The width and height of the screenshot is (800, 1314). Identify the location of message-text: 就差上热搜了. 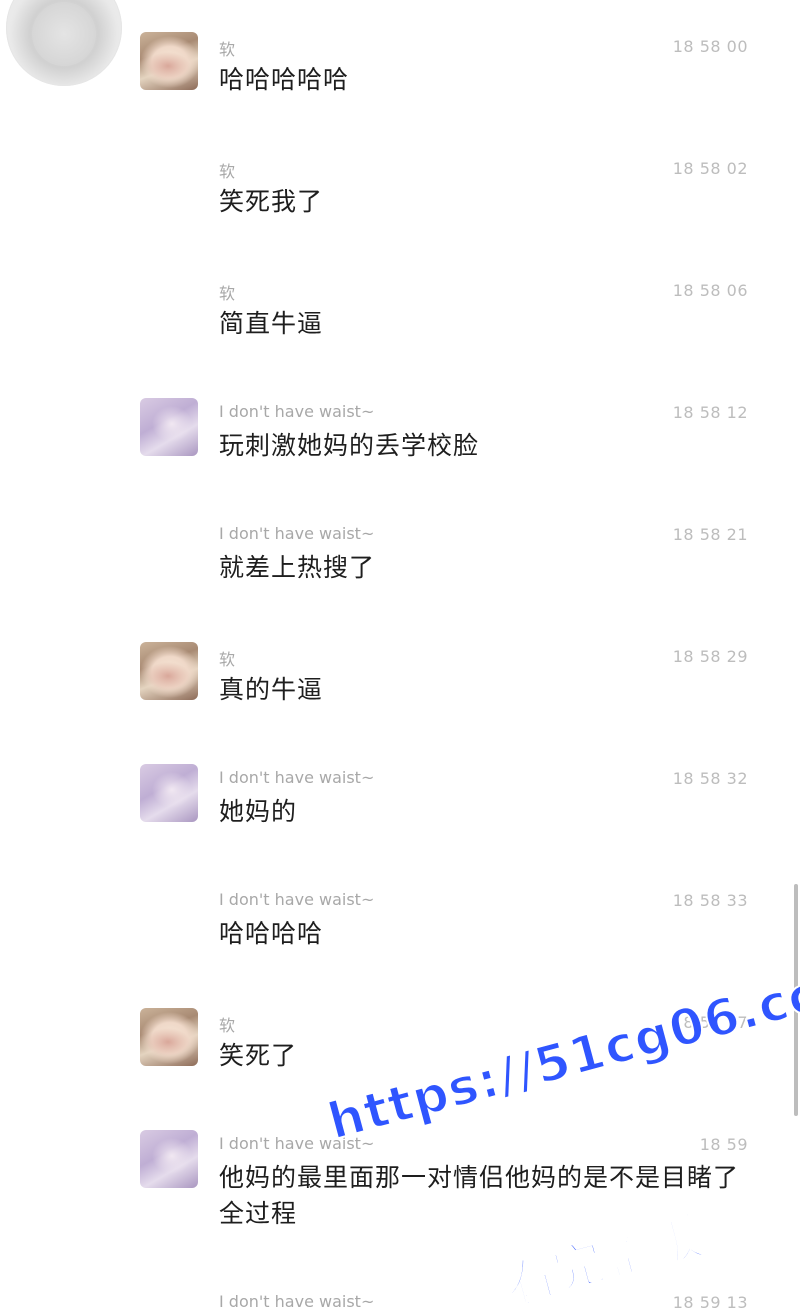
(479, 568).